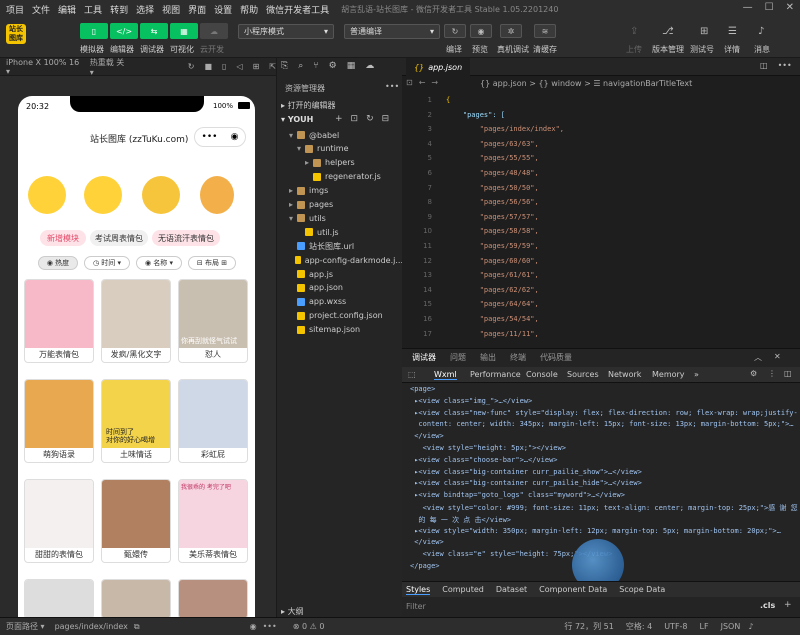  I want to click on card-fafeng: 发疯/黑化文字, so click(136, 321).